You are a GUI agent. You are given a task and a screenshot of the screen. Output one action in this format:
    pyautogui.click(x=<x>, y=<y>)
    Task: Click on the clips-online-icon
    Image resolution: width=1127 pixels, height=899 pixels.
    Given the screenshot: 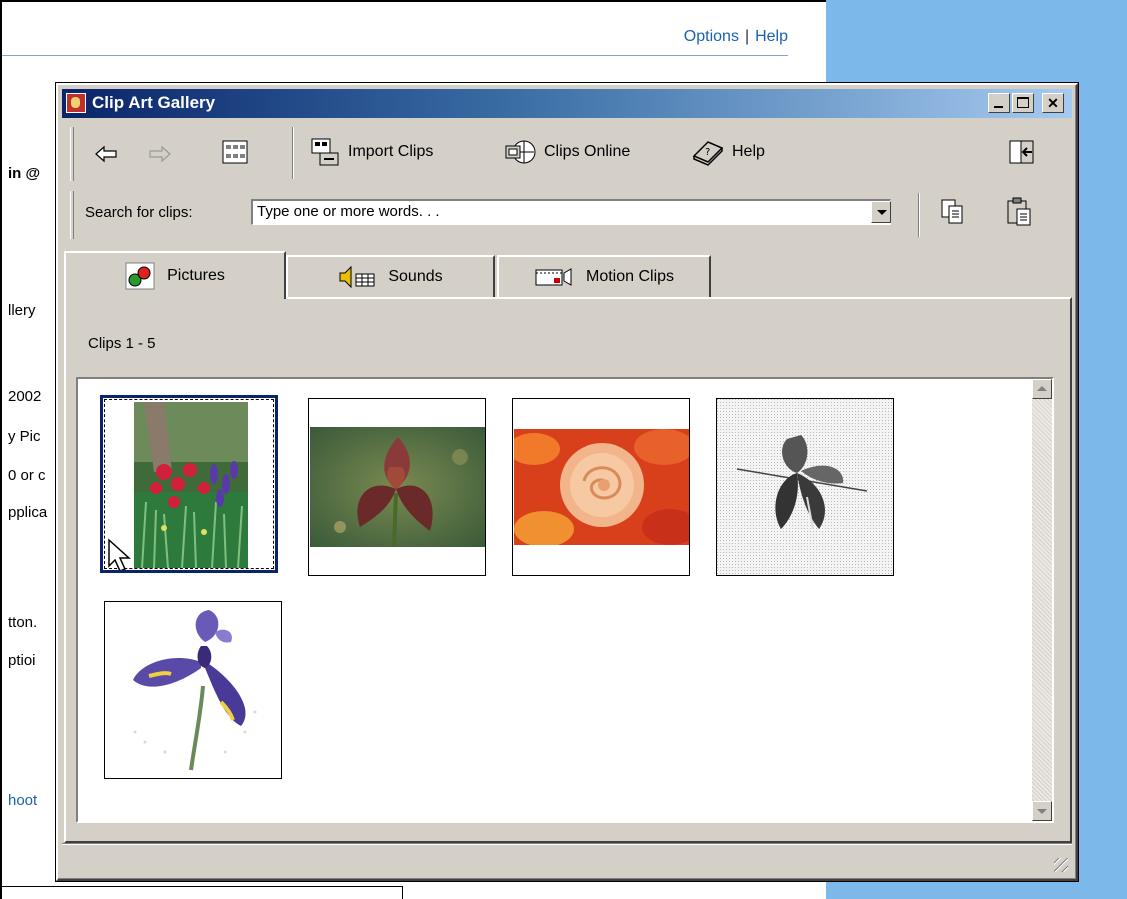 What is the action you would take?
    pyautogui.click(x=520, y=152)
    